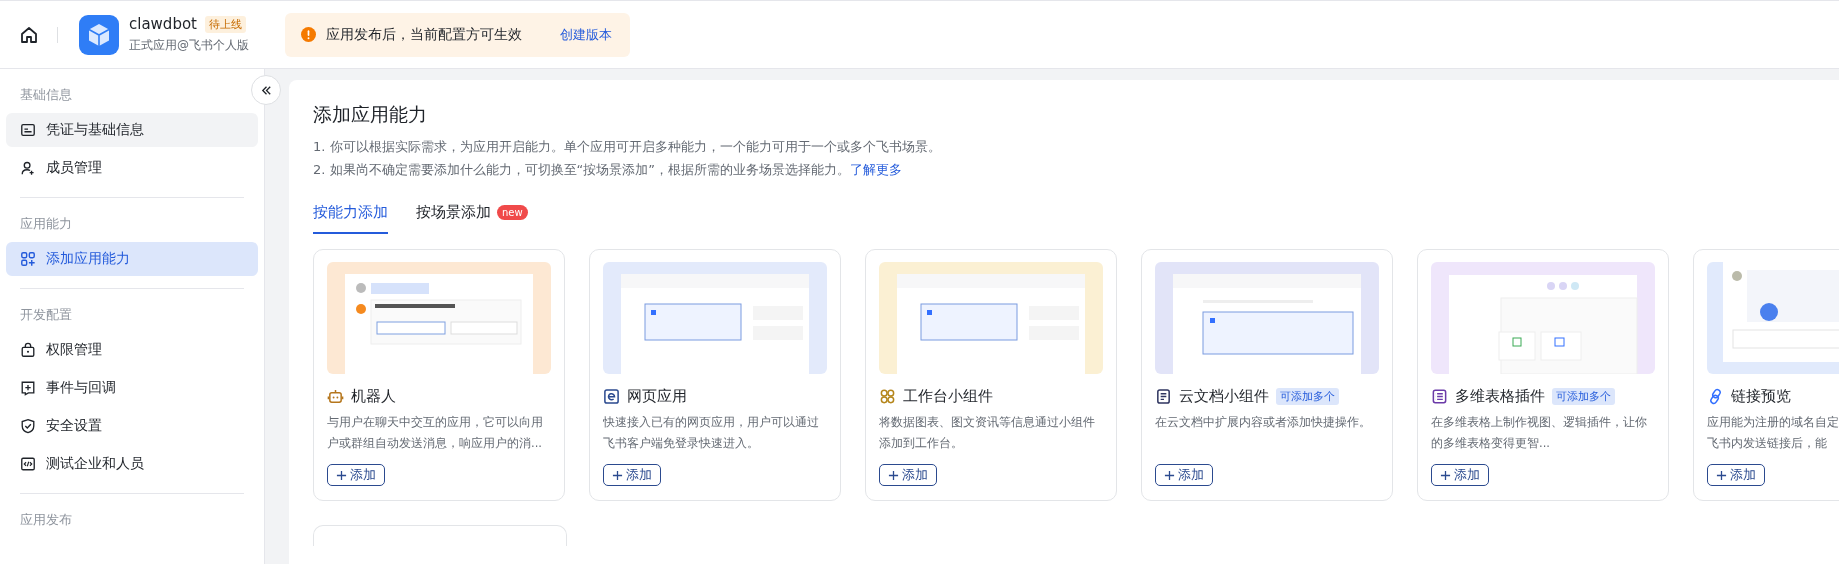 This screenshot has width=1839, height=564. I want to click on card-title: 工作台小组件, so click(948, 396).